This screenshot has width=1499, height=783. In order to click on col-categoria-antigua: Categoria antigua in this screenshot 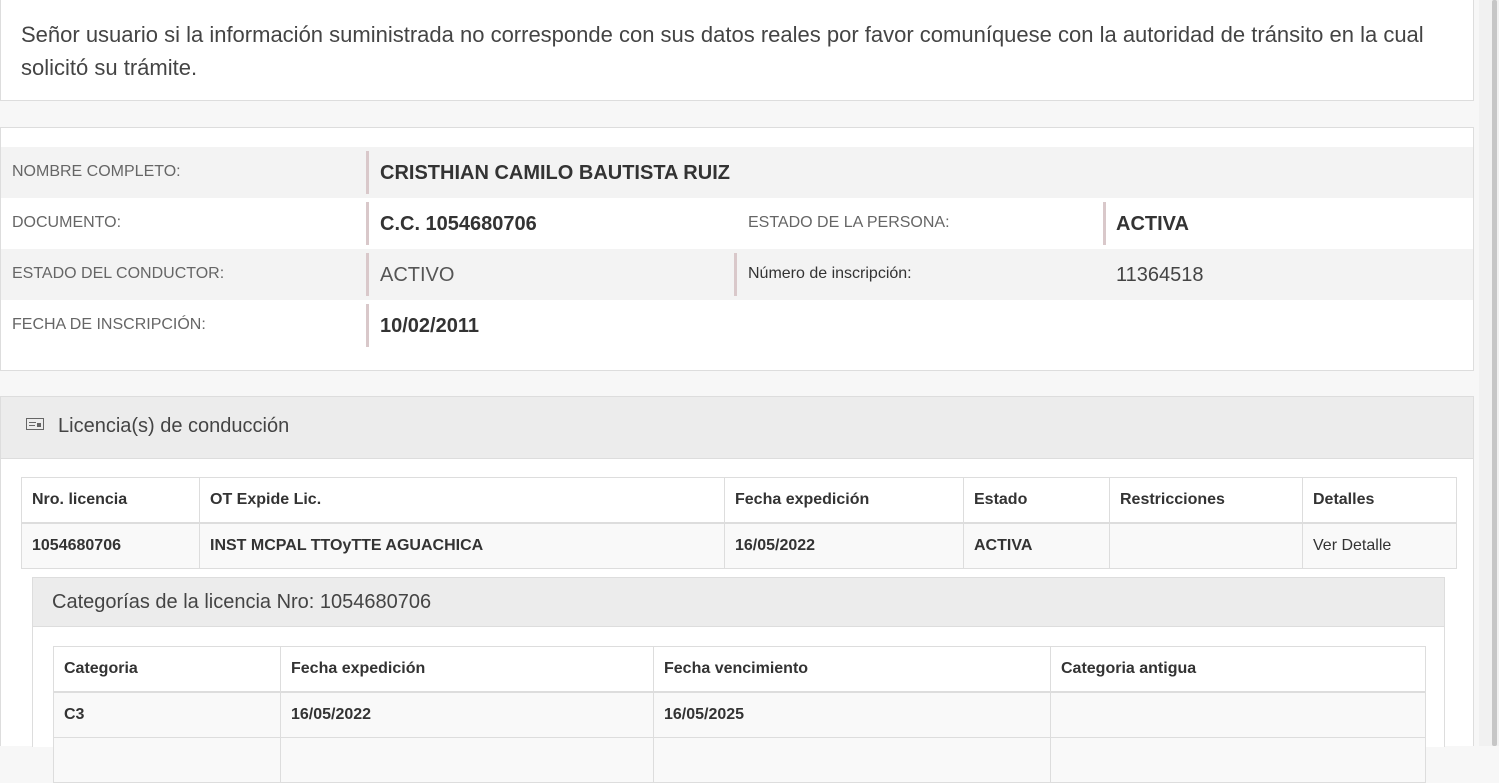, I will do `click(1238, 669)`.